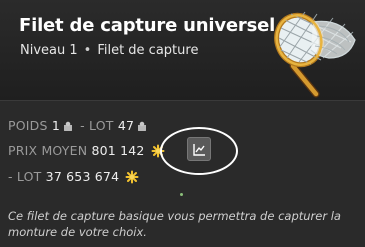 The image size is (365, 247). Describe the element at coordinates (49, 50) in the screenshot. I see `item-level: Niveau 1` at that location.